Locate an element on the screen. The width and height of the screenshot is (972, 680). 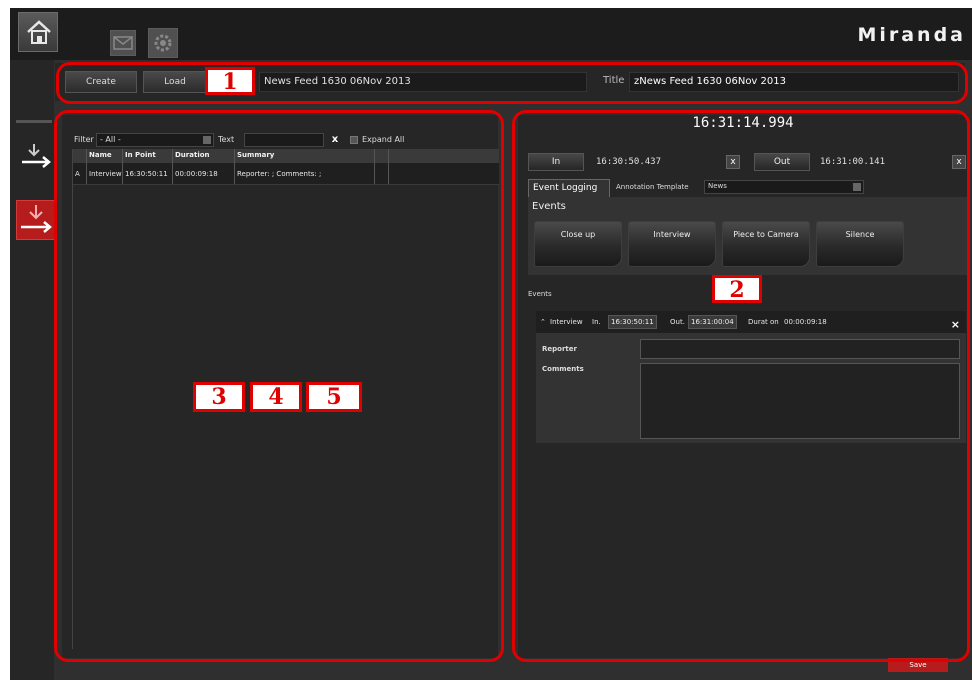
side-rail is located at coordinates (33, 370).